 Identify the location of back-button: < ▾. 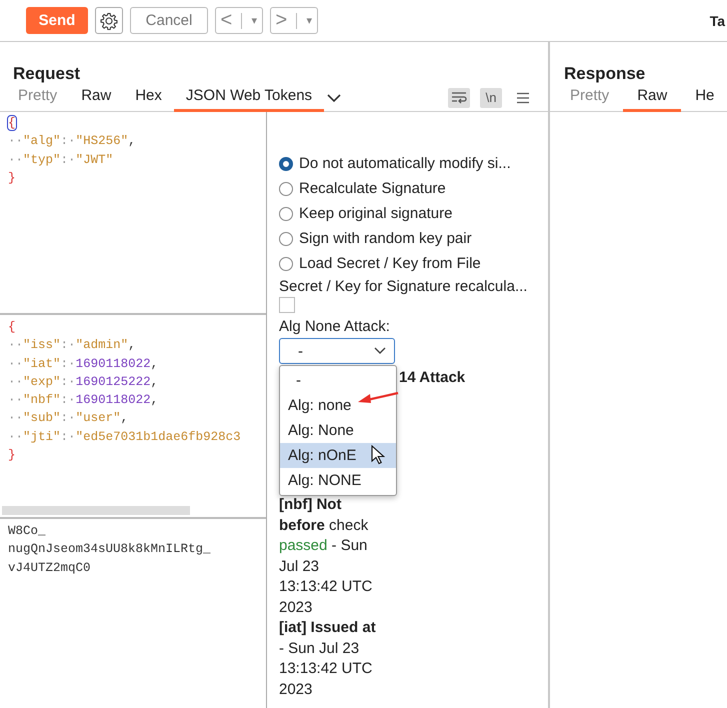
(239, 20).